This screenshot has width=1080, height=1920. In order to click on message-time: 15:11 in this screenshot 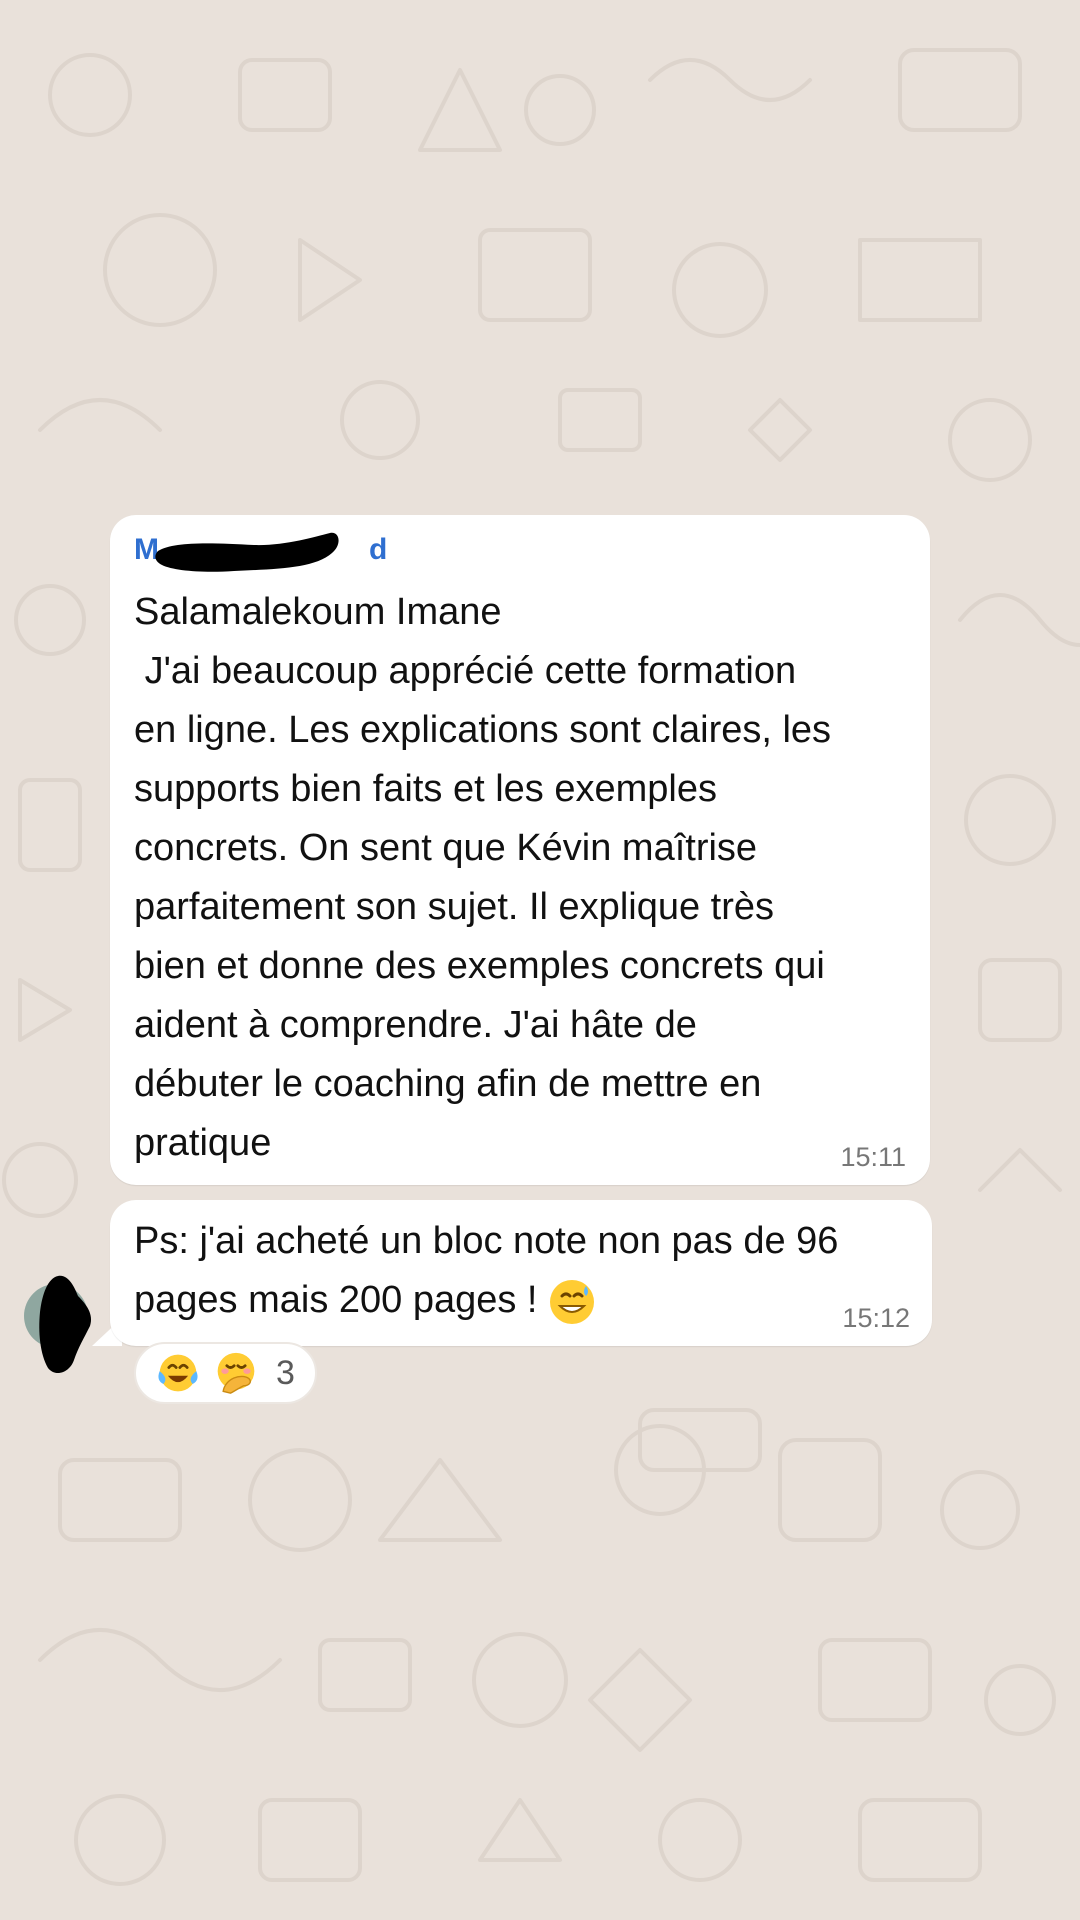, I will do `click(873, 1157)`.